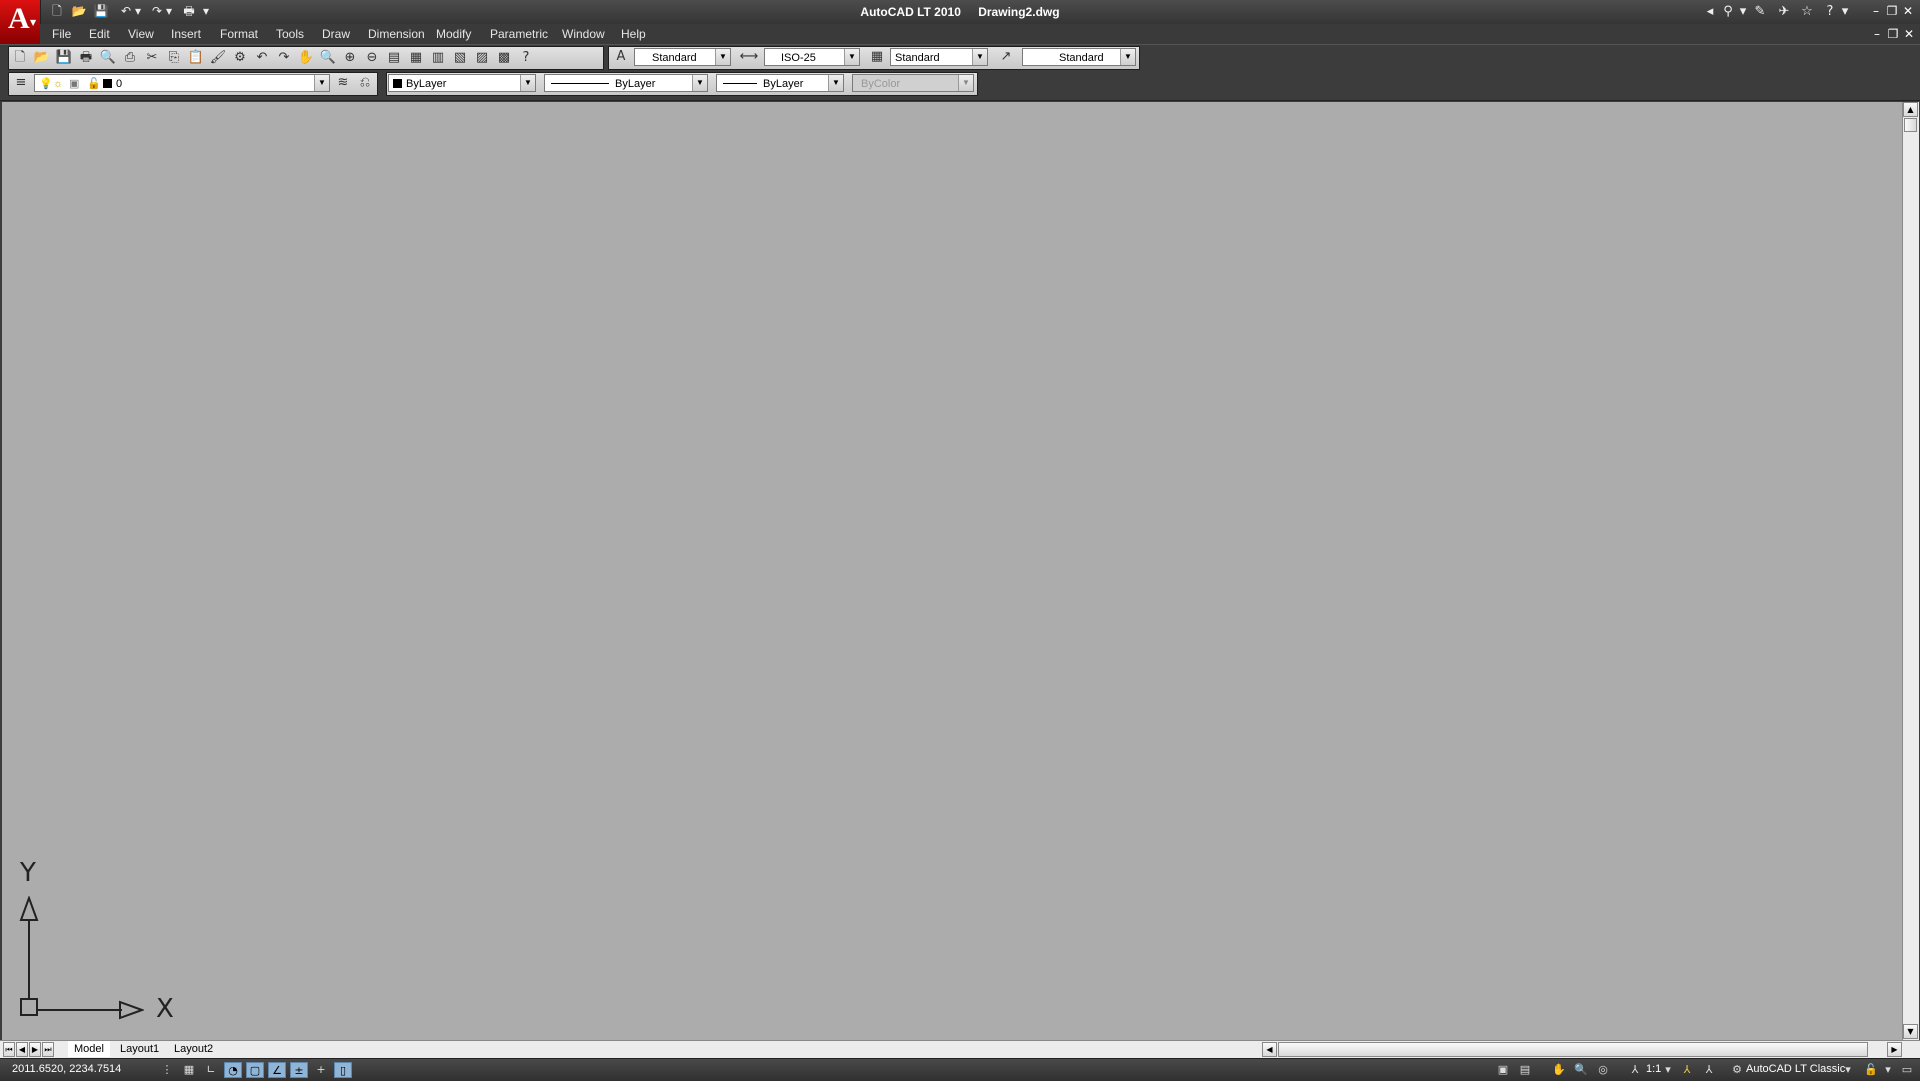  Describe the element at coordinates (812, 57) in the screenshot. I see `dimension-style-combo: ISO-25 ▼` at that location.